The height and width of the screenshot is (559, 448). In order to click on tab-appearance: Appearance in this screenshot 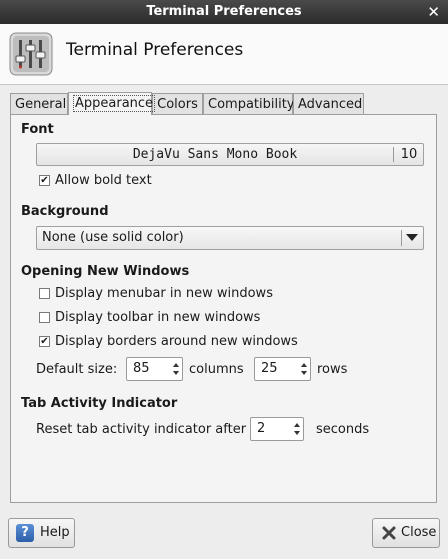, I will do `click(112, 103)`.